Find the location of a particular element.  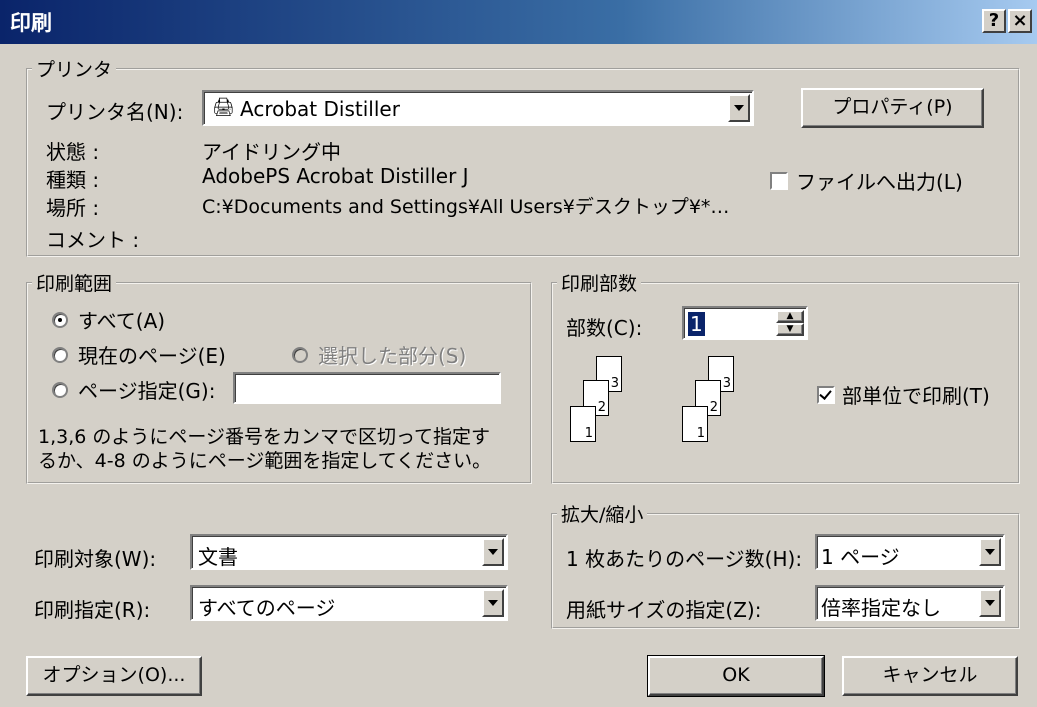

collate-checkbox is located at coordinates (826, 395).